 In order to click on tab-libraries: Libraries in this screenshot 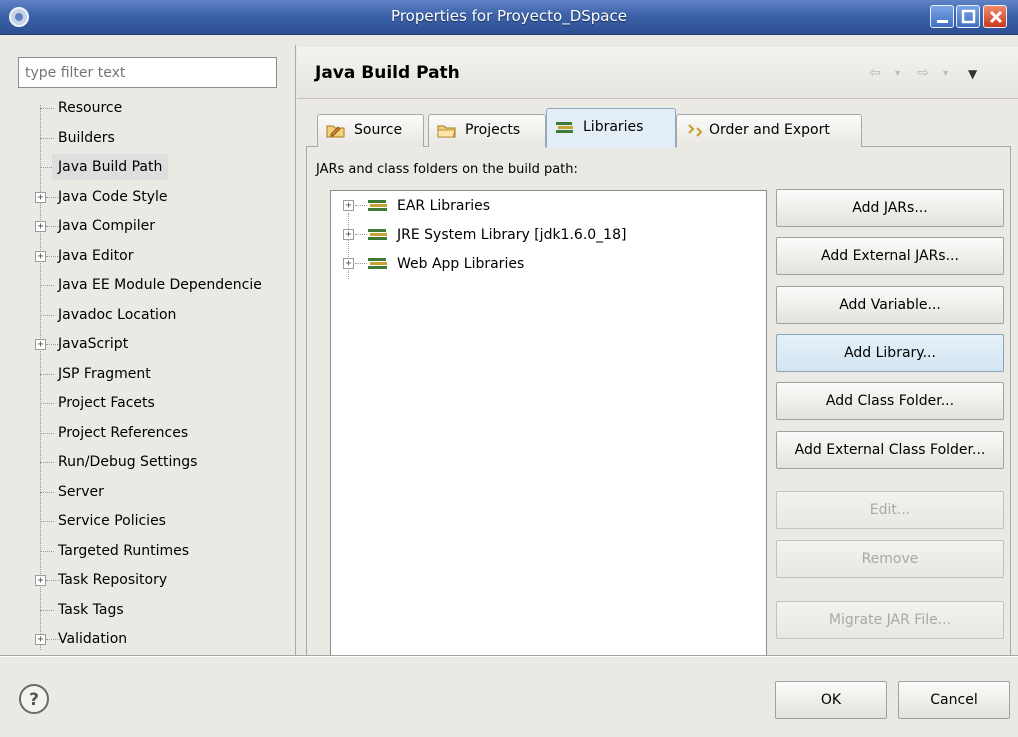, I will do `click(611, 128)`.